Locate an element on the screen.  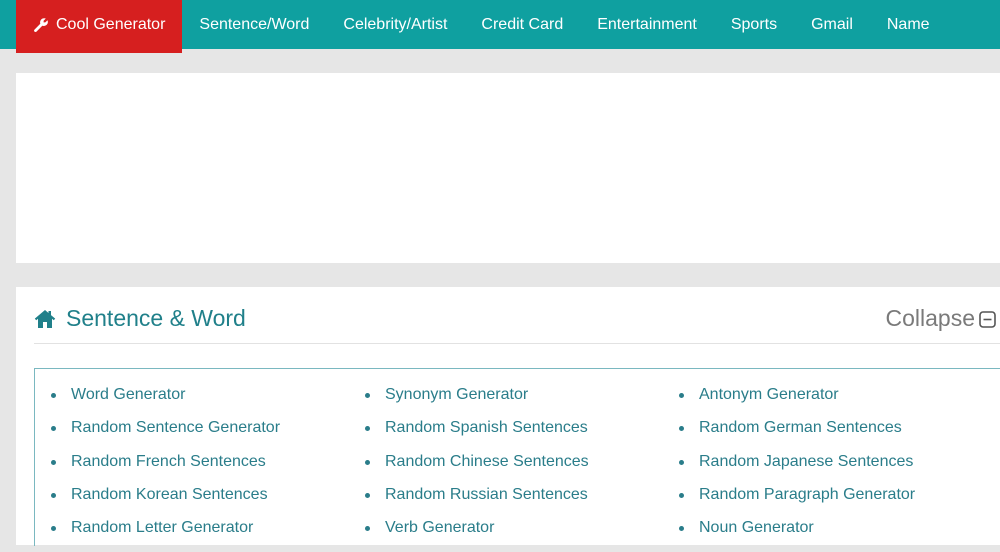
nav-sports: Sports is located at coordinates (754, 24).